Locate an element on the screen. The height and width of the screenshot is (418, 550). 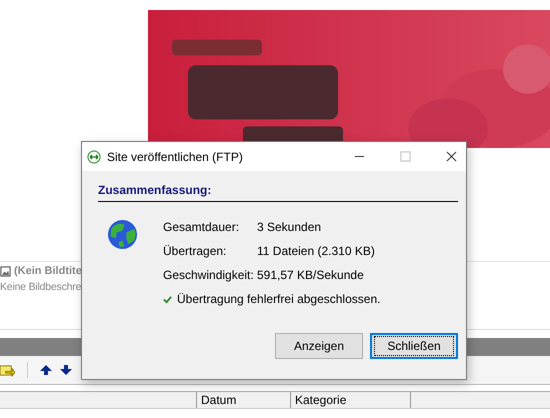
summary-value: 591,57 KB/Sekunde is located at coordinates (310, 275).